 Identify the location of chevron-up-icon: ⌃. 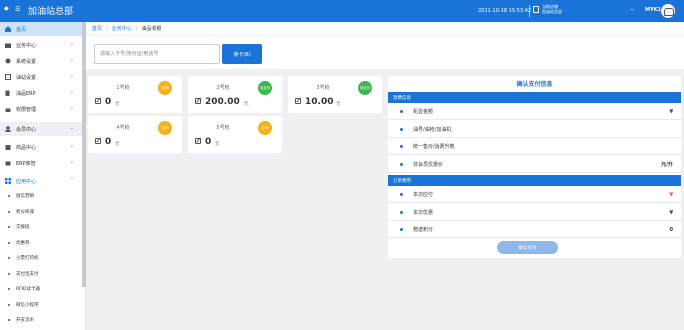
(71, 180).